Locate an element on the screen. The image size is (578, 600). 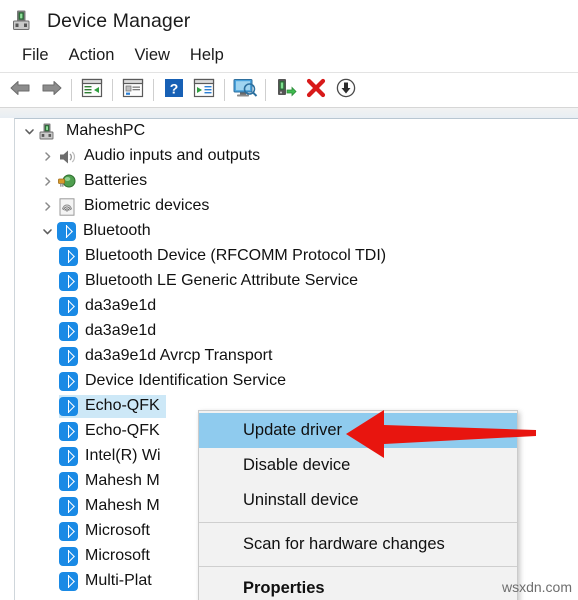
toolbar: ? is located at coordinates (289, 90).